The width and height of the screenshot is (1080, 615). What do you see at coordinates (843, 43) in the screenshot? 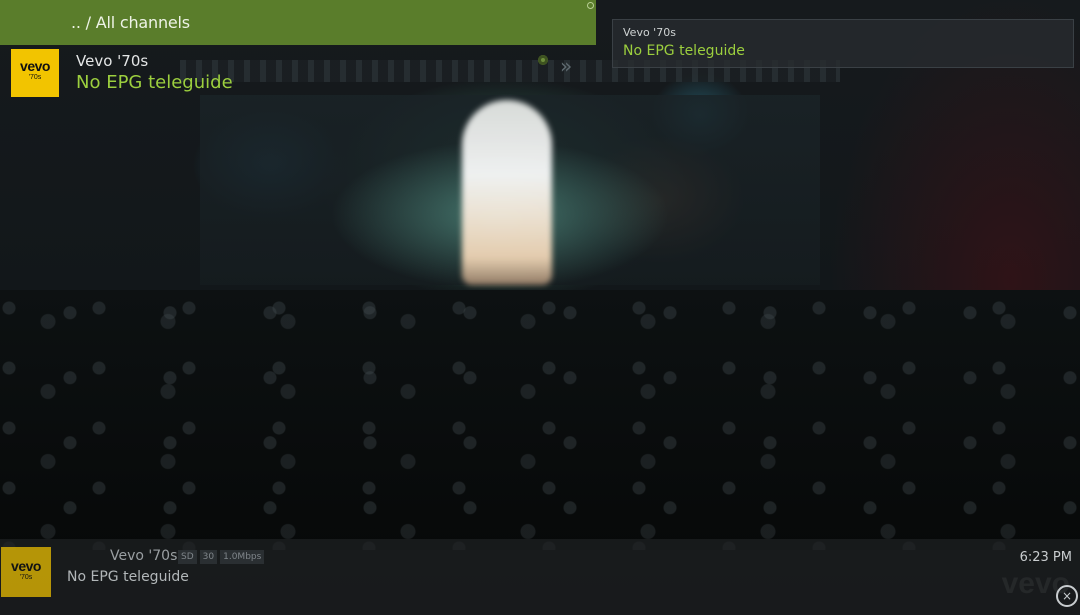
I see `channel-info-box: Vevo '70s No EPG teleguide` at bounding box center [843, 43].